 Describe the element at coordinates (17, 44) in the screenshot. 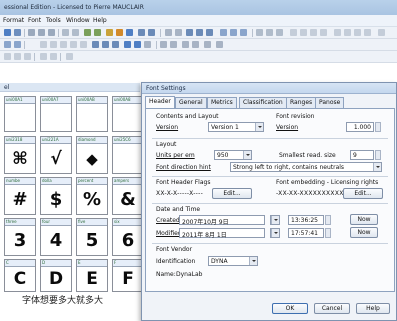

I see `contour-icon` at that location.